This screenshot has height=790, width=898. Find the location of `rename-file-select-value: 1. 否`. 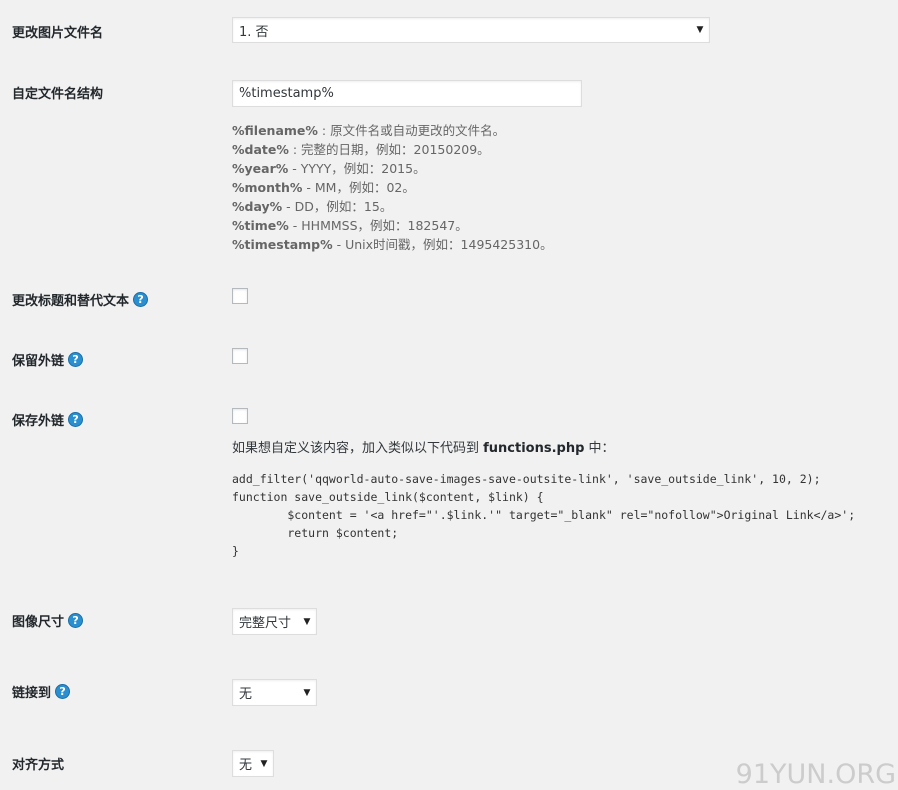

rename-file-select-value: 1. 否 is located at coordinates (254, 32).